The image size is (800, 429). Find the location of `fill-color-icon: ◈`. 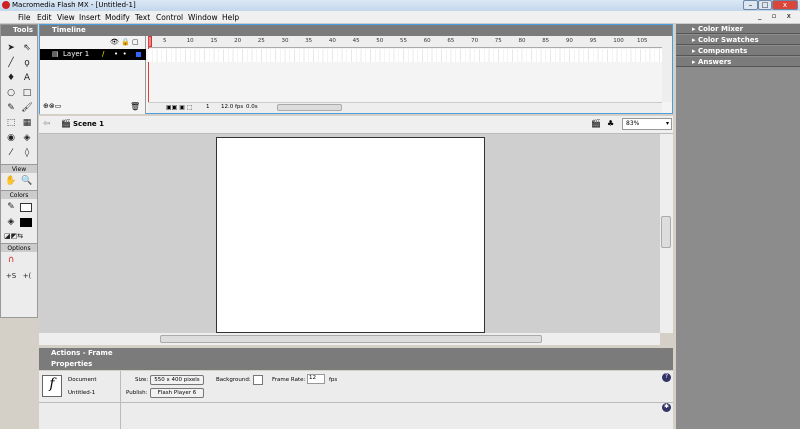

fill-color-icon: ◈ is located at coordinates (11, 222).